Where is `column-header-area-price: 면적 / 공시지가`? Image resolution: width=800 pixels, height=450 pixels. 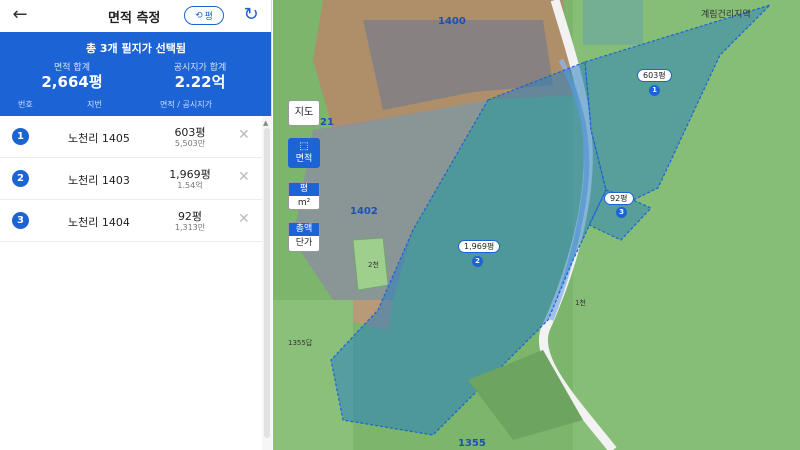
column-header-area-price: 면적 / 공시지가 is located at coordinates (186, 104).